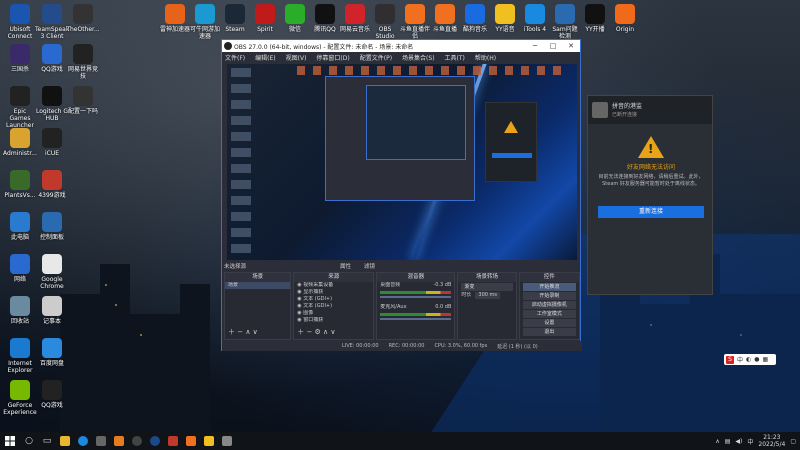 The image size is (800, 450). Describe the element at coordinates (175, 18) in the screenshot. I see `desktop-icon: 雷神加速器` at that location.